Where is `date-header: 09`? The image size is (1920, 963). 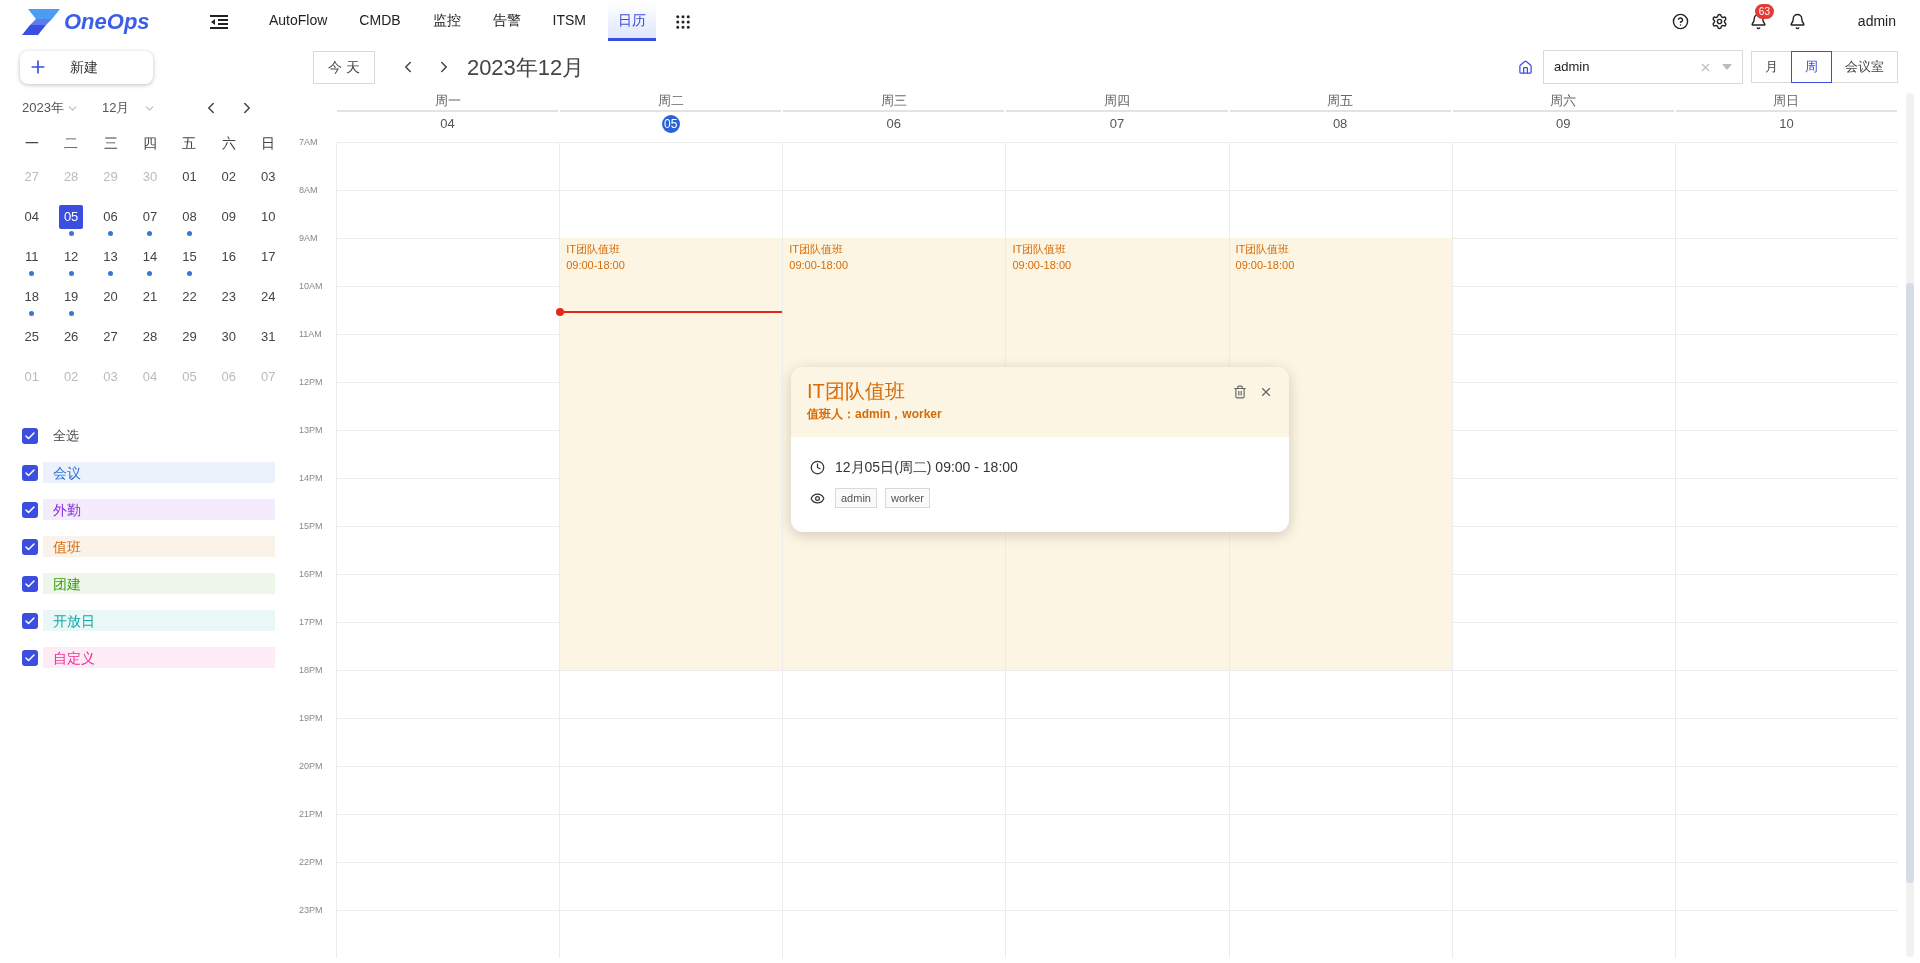 date-header: 09 is located at coordinates (1563, 124).